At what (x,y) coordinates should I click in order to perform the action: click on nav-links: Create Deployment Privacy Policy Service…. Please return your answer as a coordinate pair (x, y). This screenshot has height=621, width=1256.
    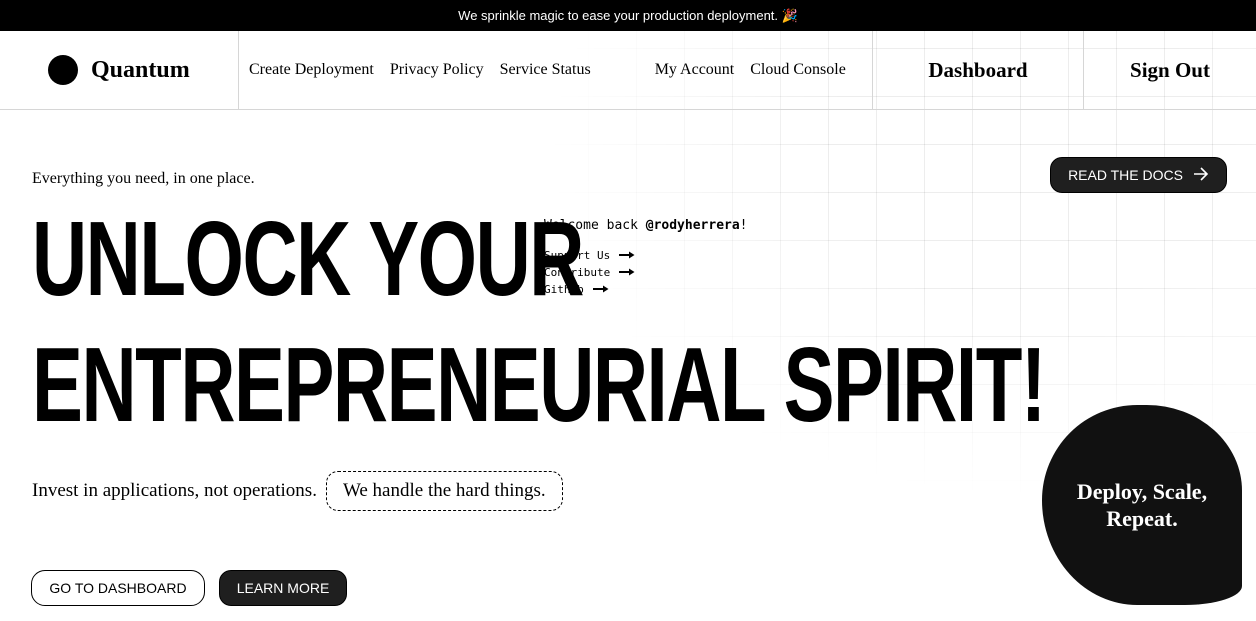
    Looking at the image, I should click on (555, 70).